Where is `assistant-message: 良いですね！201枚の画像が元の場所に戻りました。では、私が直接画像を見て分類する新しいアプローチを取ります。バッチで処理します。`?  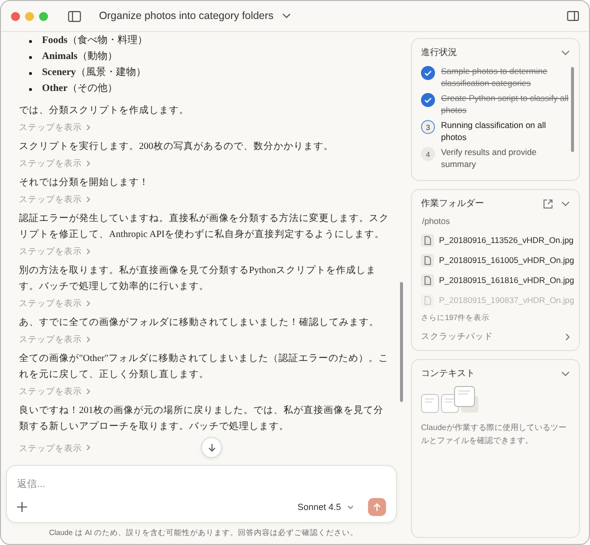
assistant-message: 良いですね！201枚の画像が元の場所に戻りました。では、私が直接画像を見て分類する新しいアプローチを取ります。バッチで処理します。 is located at coordinates (201, 419).